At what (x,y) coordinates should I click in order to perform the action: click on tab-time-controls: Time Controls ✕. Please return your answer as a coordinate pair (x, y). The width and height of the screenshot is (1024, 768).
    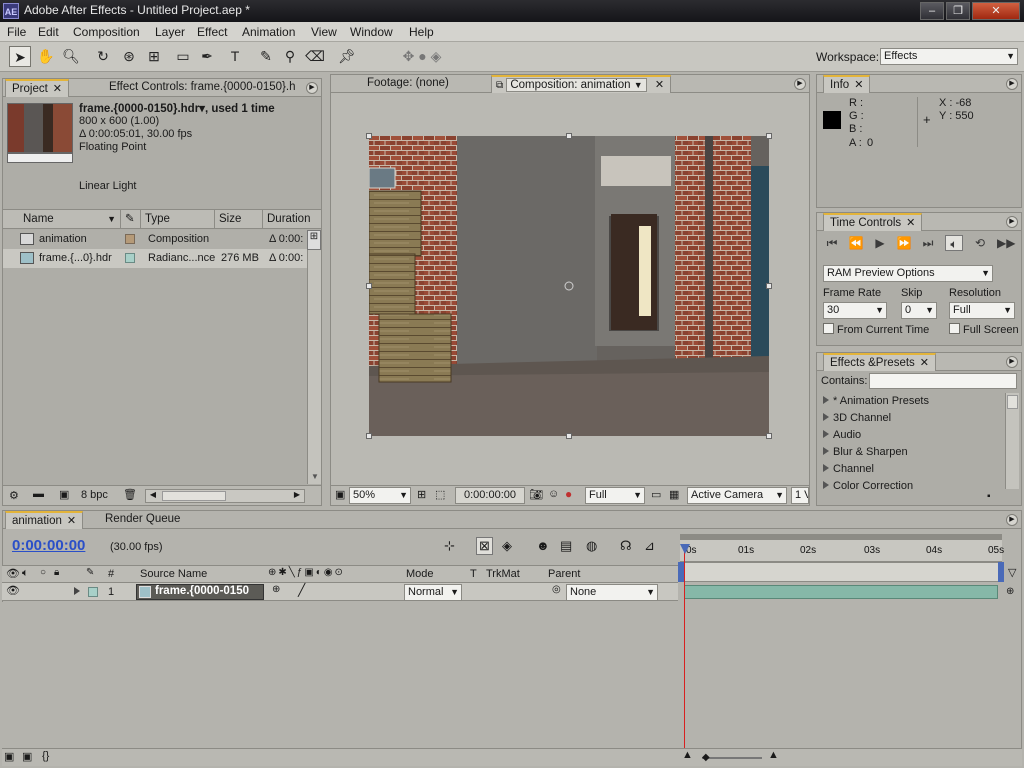
    Looking at the image, I should click on (873, 222).